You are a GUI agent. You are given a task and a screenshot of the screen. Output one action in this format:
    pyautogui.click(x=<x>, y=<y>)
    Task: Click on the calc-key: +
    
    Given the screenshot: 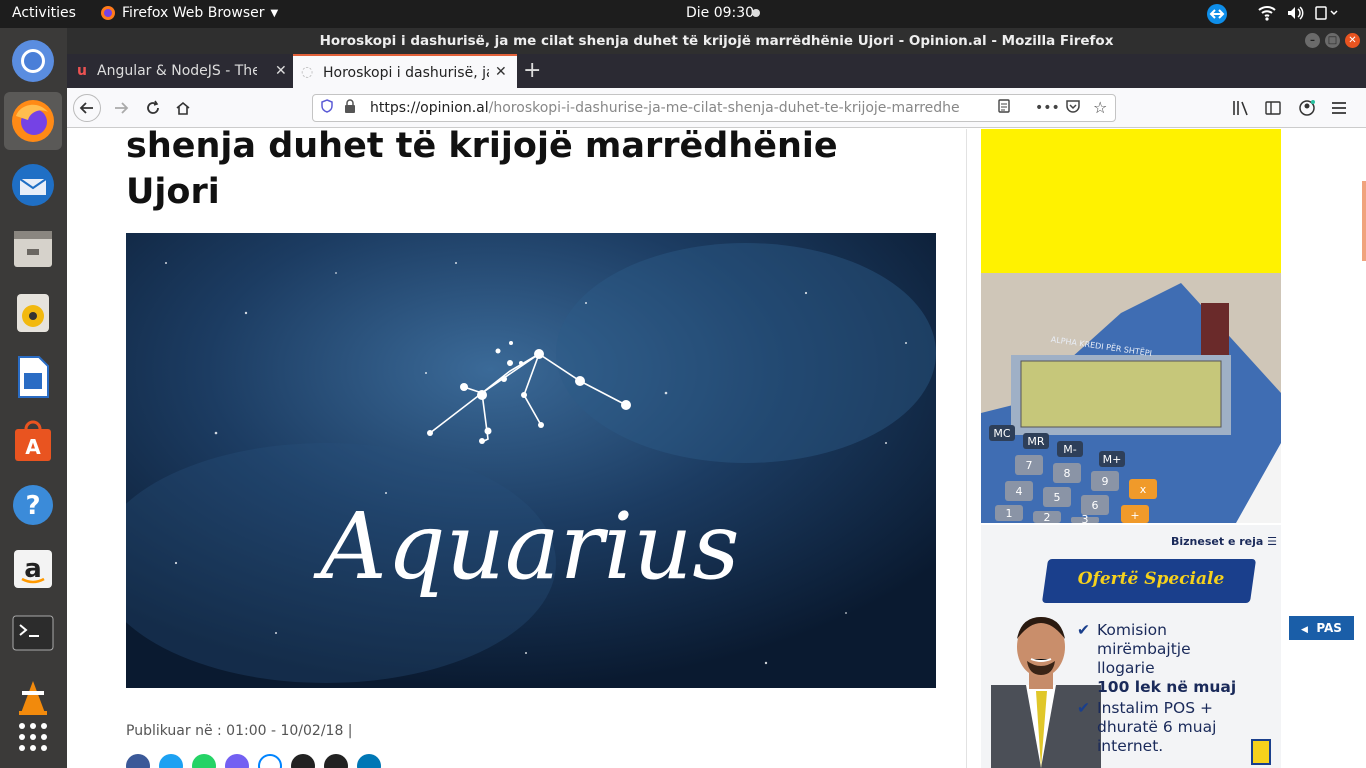 What is the action you would take?
    pyautogui.click(x=1134, y=515)
    